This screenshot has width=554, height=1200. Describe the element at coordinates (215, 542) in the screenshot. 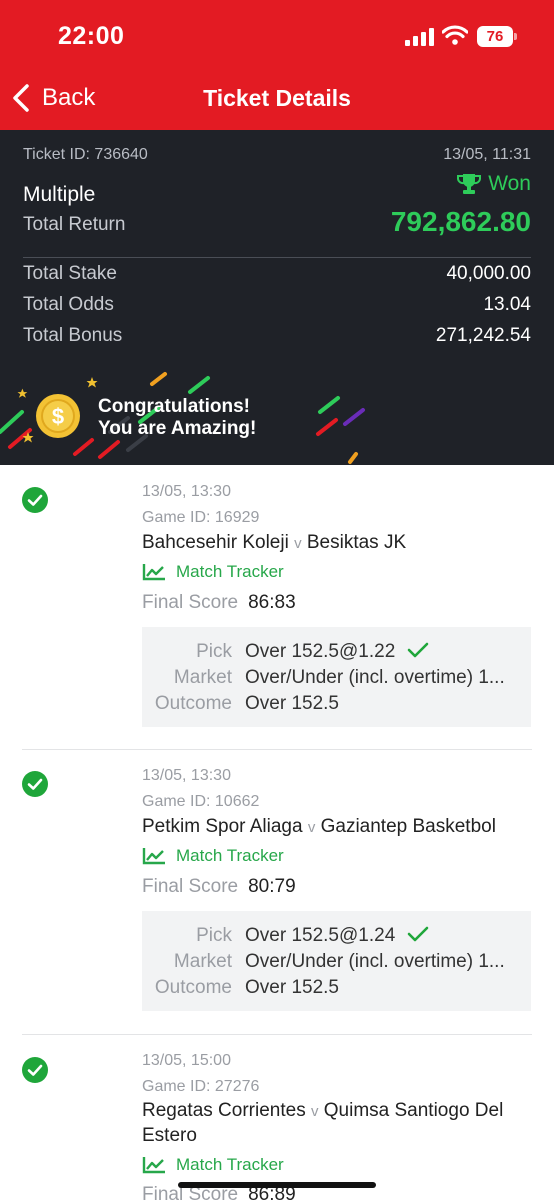

I see `home-team: Bahcesehir Koleji` at that location.